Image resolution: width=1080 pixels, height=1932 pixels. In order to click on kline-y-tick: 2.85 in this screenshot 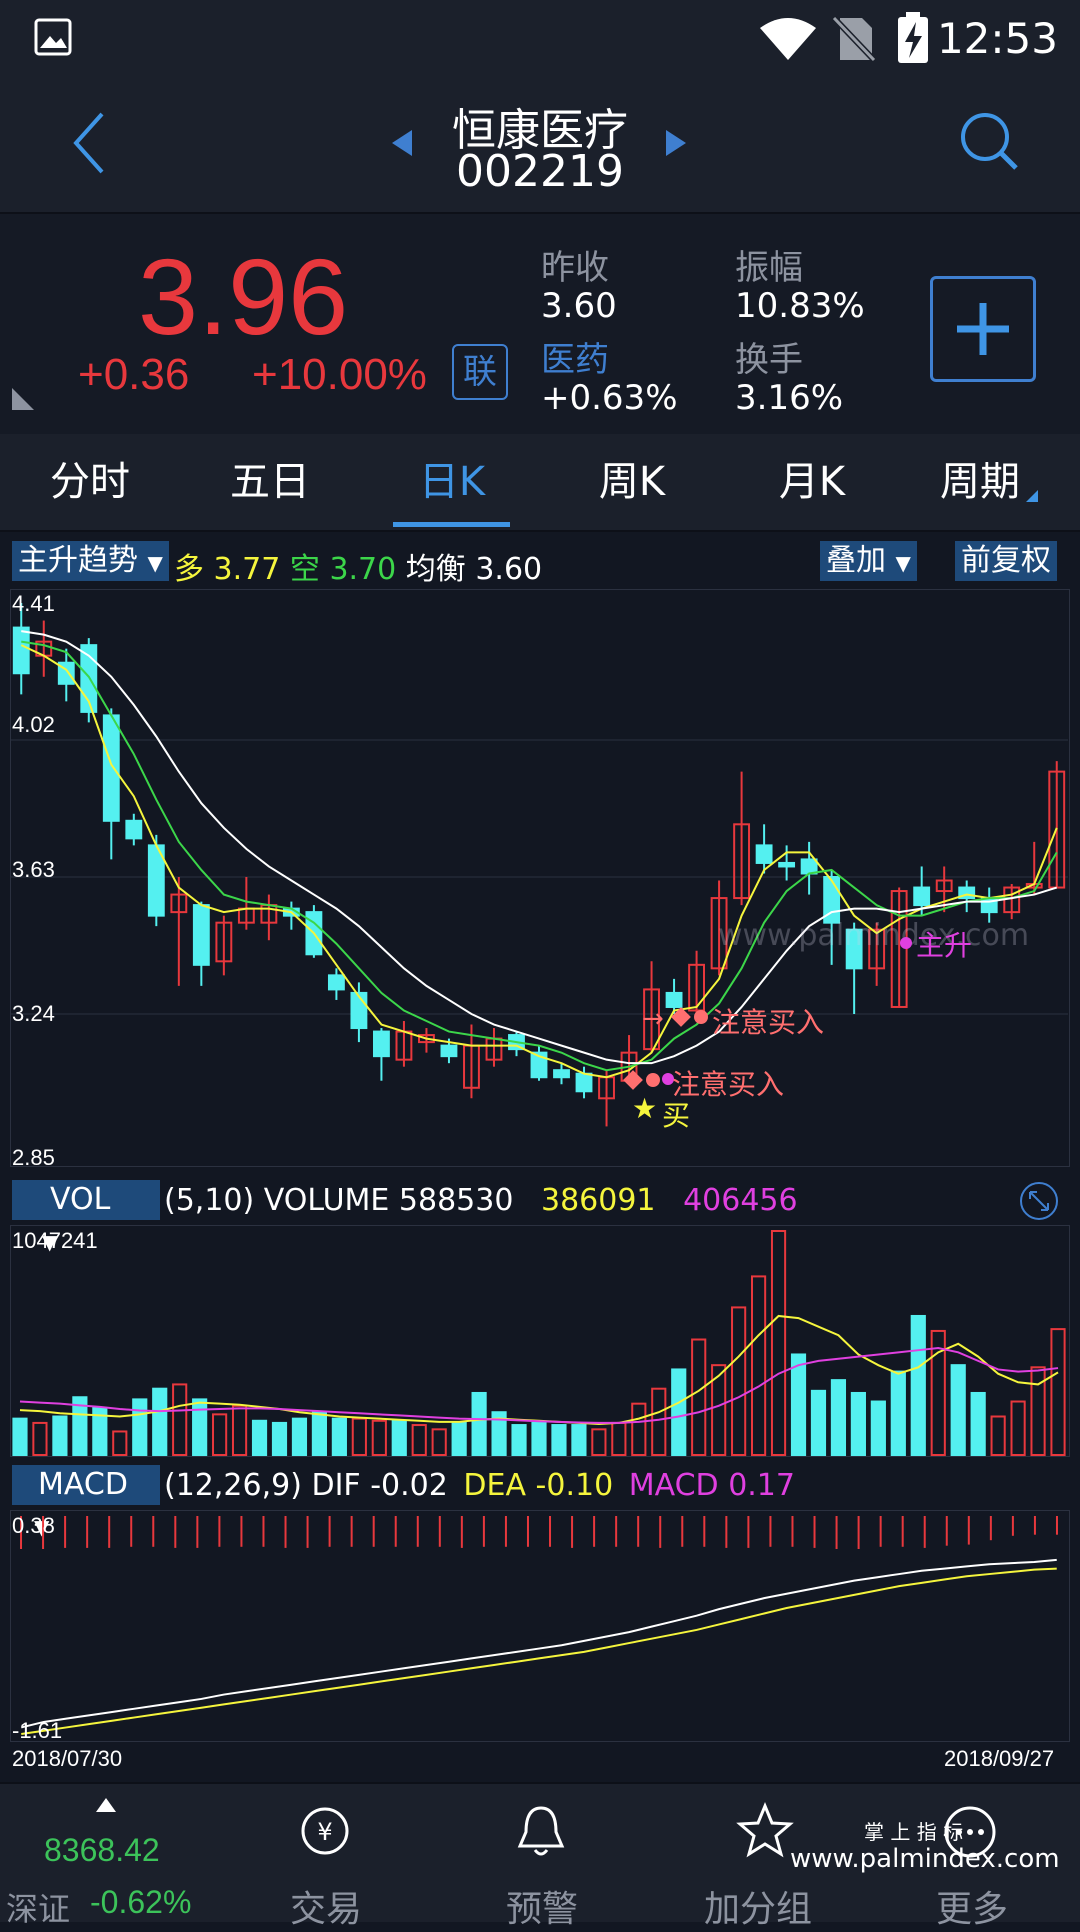, I will do `click(33, 1157)`.